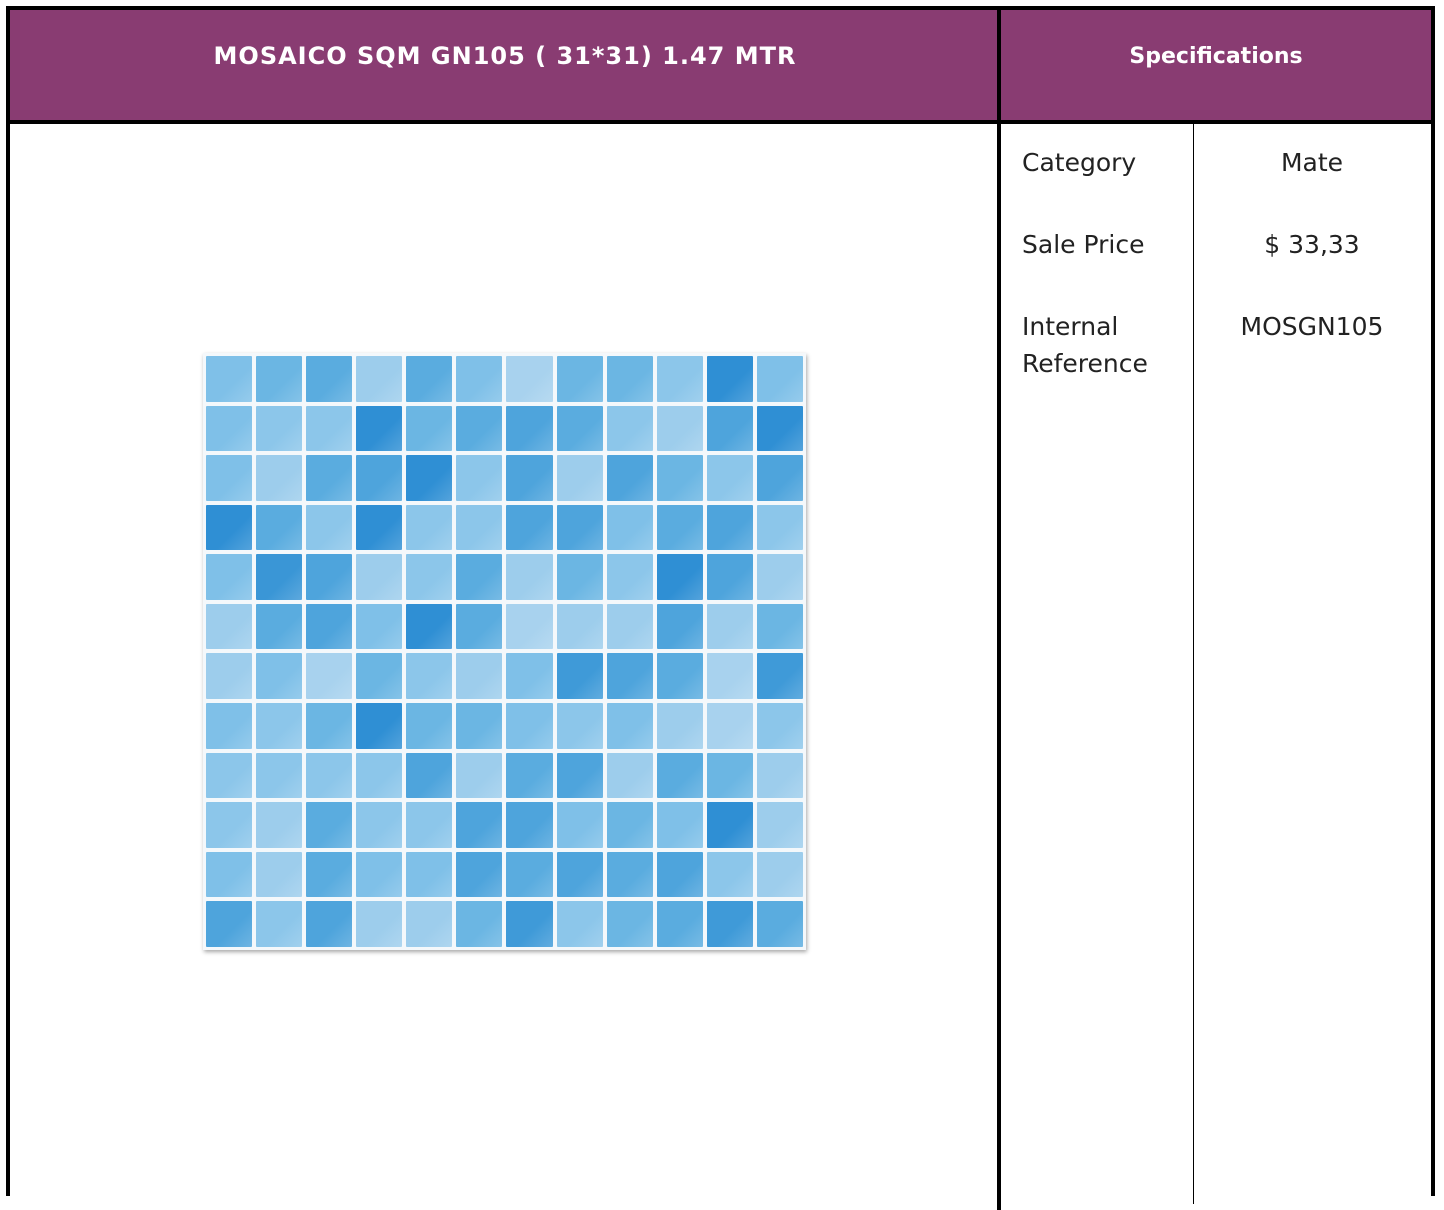 The width and height of the screenshot is (1444, 1210). What do you see at coordinates (1312, 244) in the screenshot?
I see `spec-value-sale-price: $ 33,33` at bounding box center [1312, 244].